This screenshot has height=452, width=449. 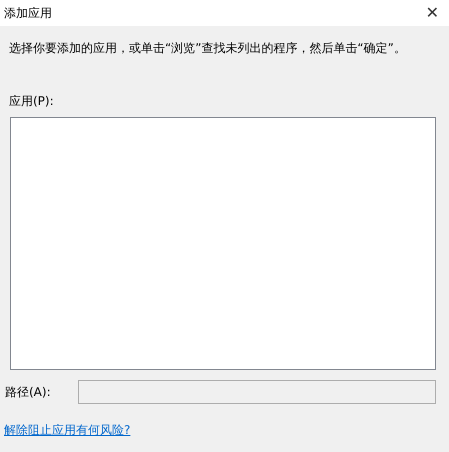 What do you see at coordinates (32, 101) in the screenshot?
I see `apps-label: 应用(P):` at bounding box center [32, 101].